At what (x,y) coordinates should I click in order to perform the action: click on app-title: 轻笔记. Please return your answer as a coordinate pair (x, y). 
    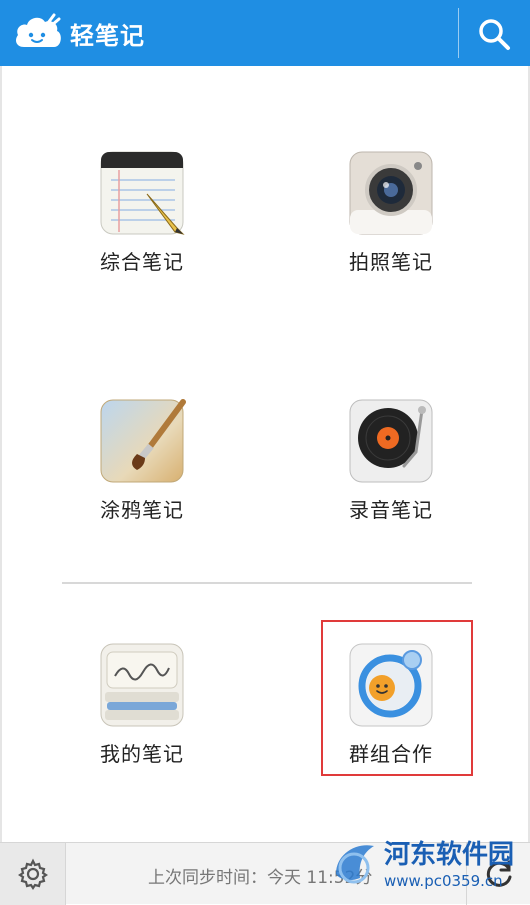
    Looking at the image, I should click on (107, 35).